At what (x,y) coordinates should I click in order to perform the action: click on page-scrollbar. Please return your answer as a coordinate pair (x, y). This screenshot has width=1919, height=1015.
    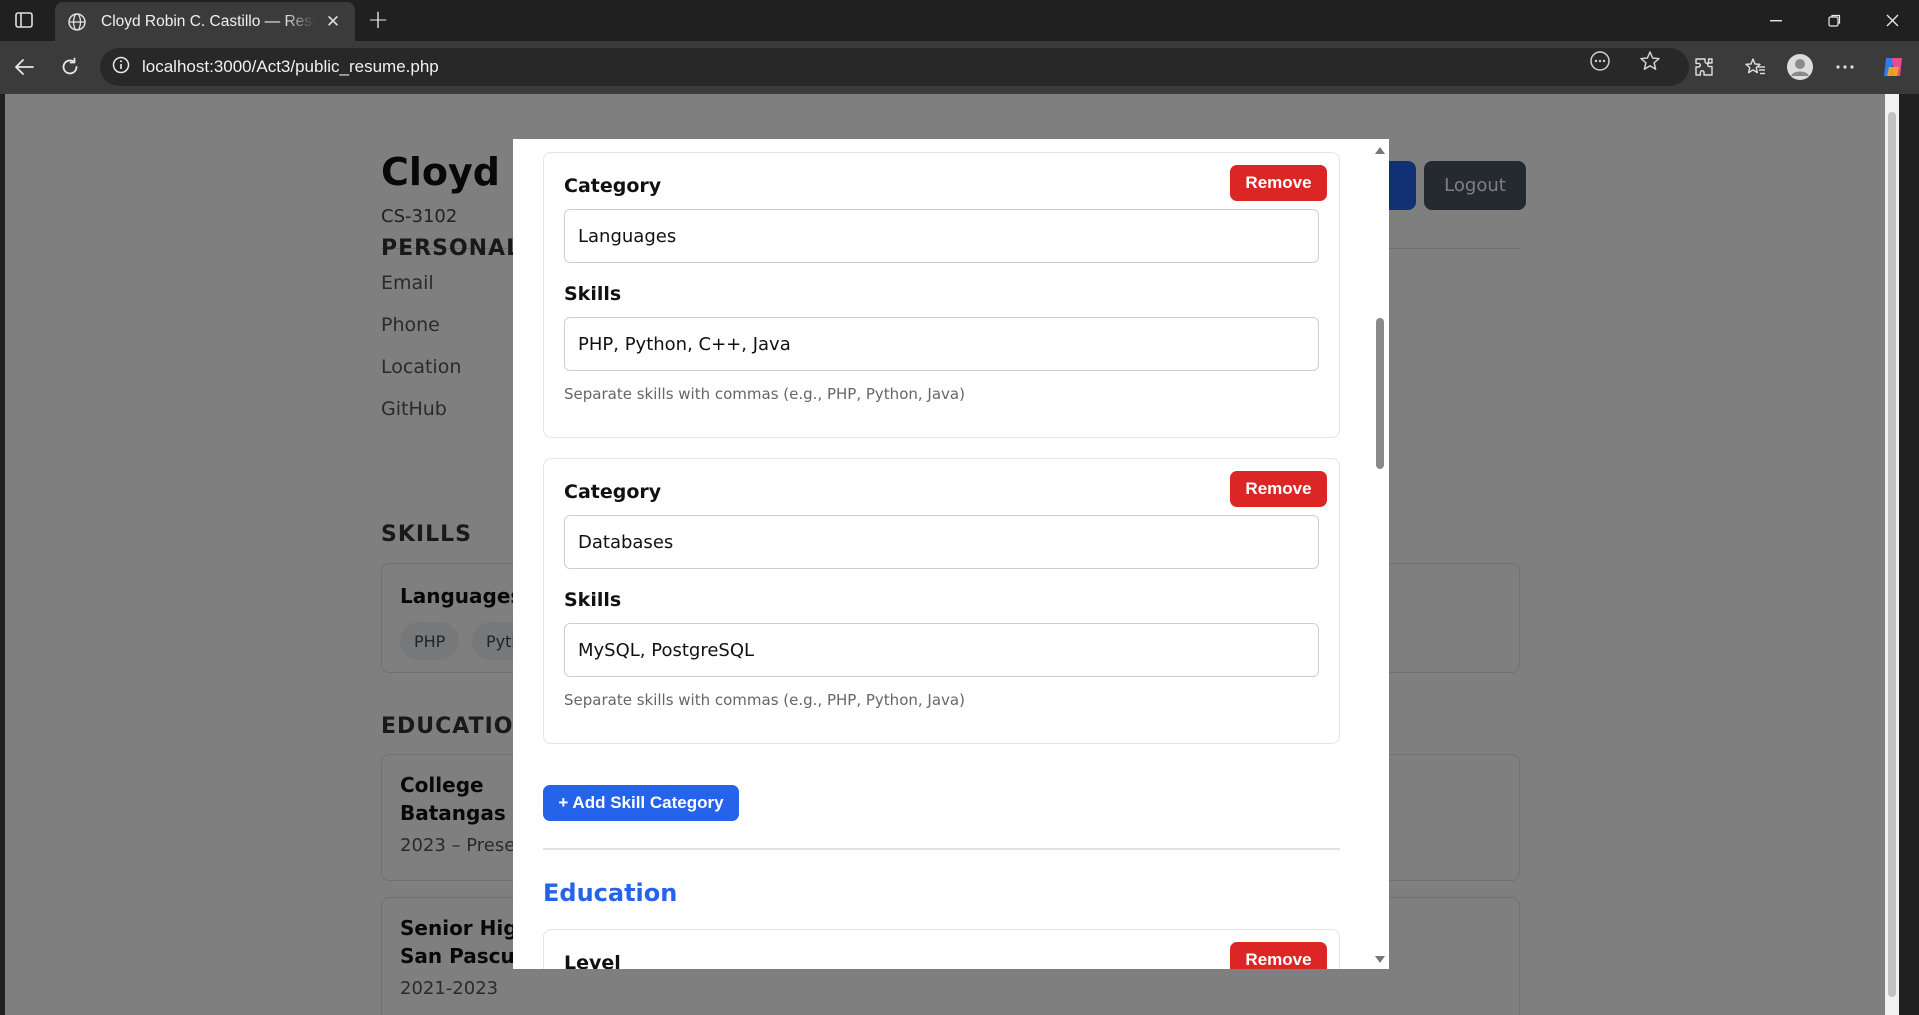
    Looking at the image, I should click on (1892, 554).